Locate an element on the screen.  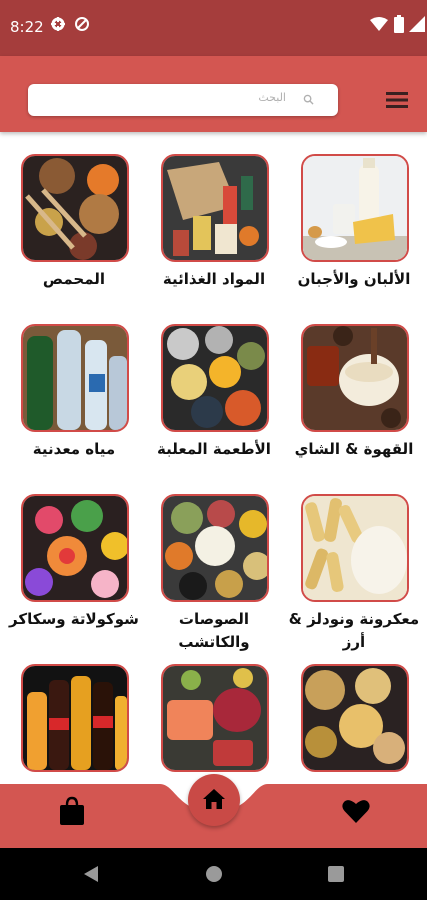
category-image-drinks is located at coordinates (75, 718).